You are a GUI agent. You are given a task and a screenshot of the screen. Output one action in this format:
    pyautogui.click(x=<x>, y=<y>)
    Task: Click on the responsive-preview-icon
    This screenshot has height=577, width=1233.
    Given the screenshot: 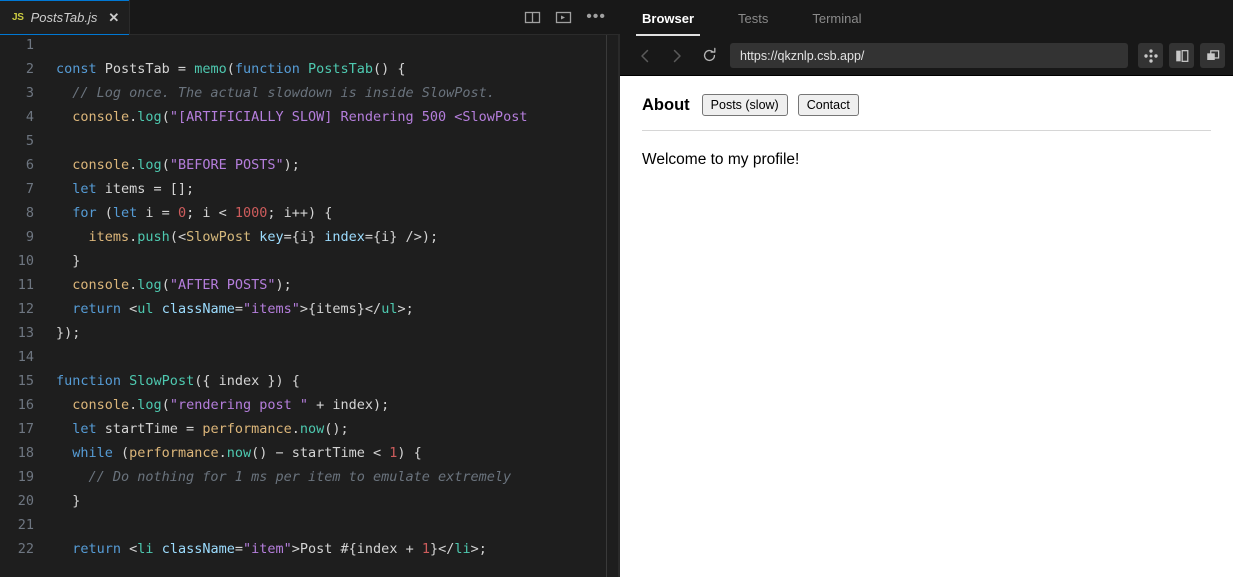 What is the action you would take?
    pyautogui.click(x=1150, y=55)
    